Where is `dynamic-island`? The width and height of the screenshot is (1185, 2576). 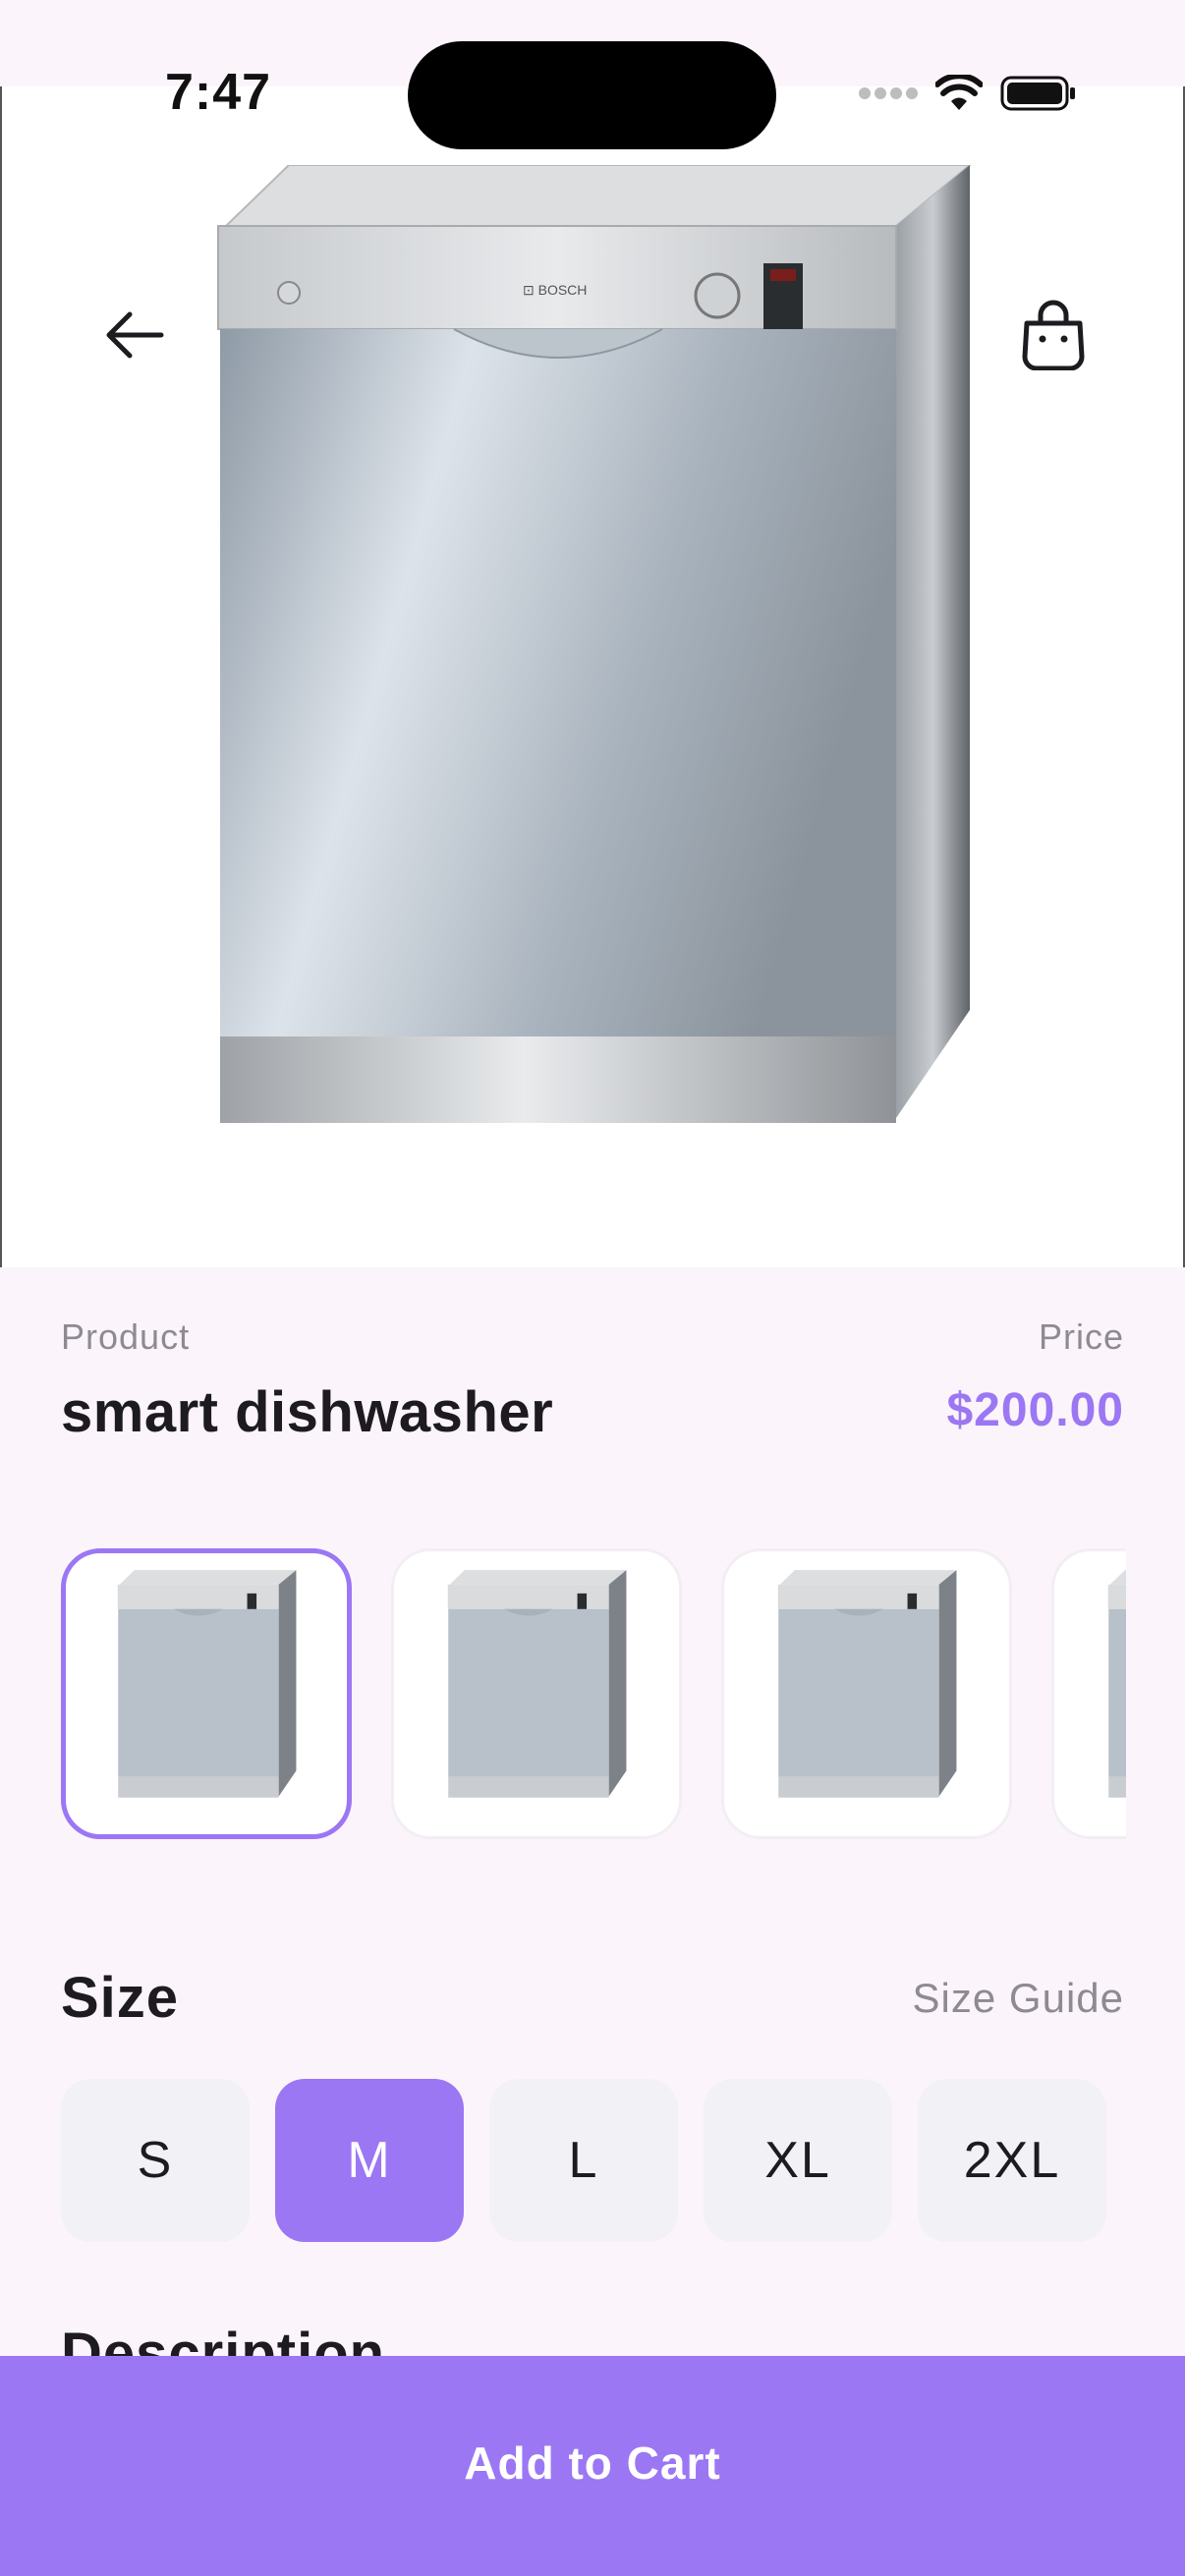
dynamic-island is located at coordinates (592, 95).